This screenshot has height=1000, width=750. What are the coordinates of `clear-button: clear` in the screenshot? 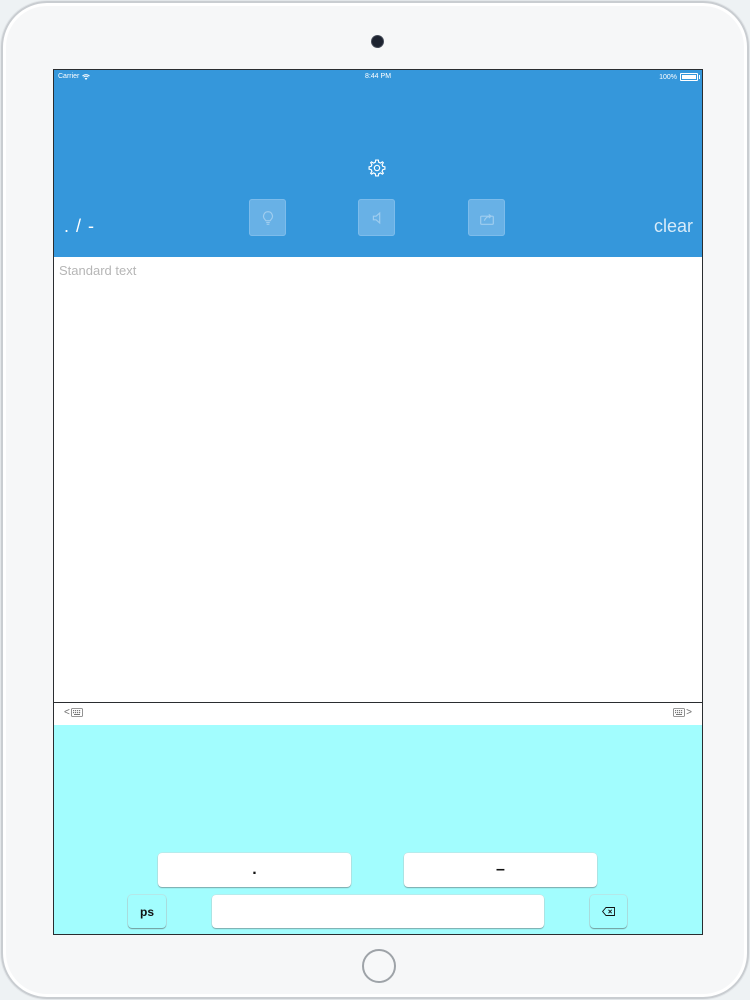 It's located at (673, 226).